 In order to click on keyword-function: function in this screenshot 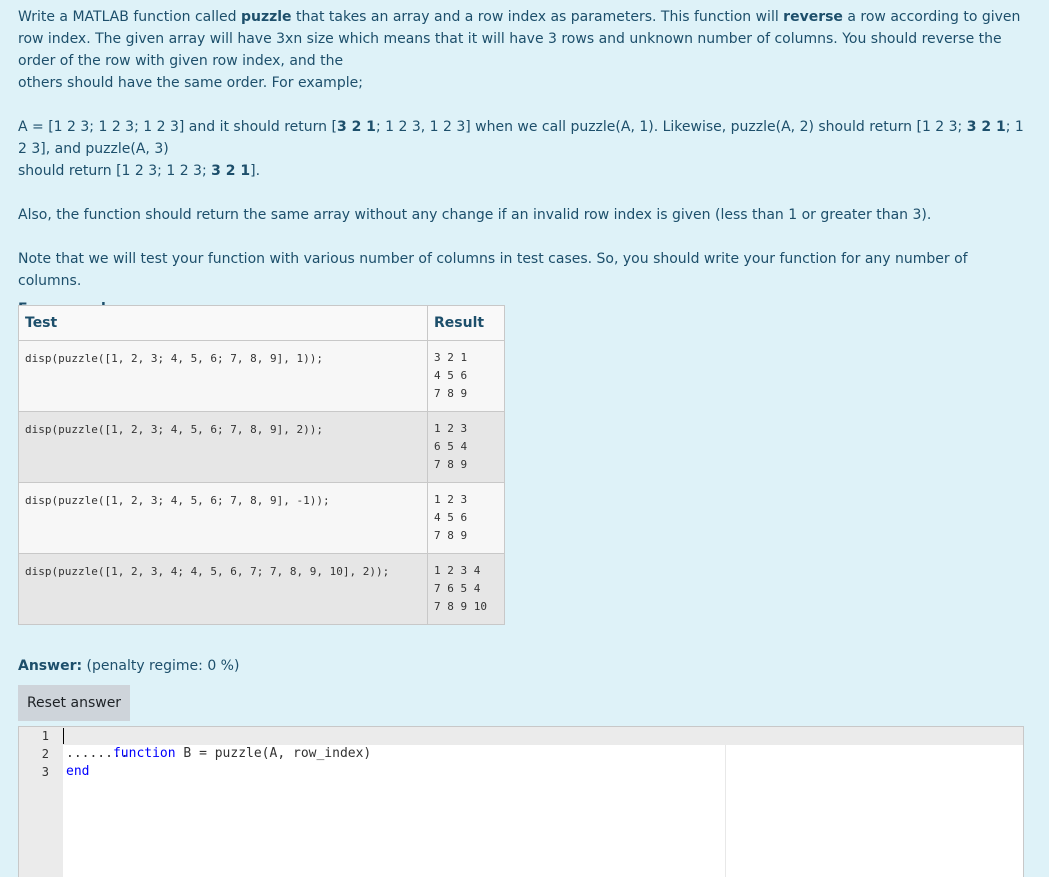, I will do `click(144, 753)`.